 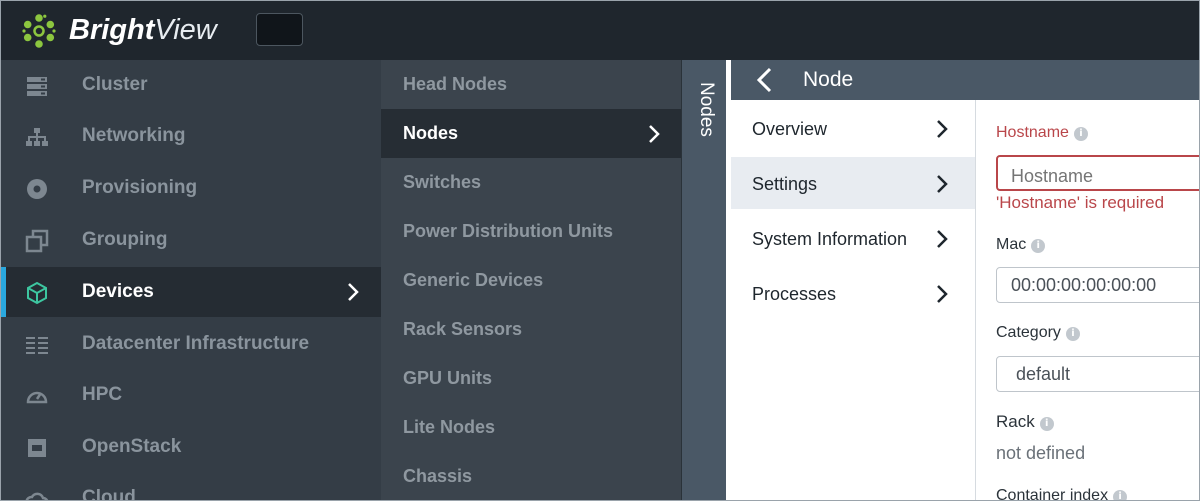 What do you see at coordinates (132, 446) in the screenshot?
I see `sidebar-item-label: OpenStack` at bounding box center [132, 446].